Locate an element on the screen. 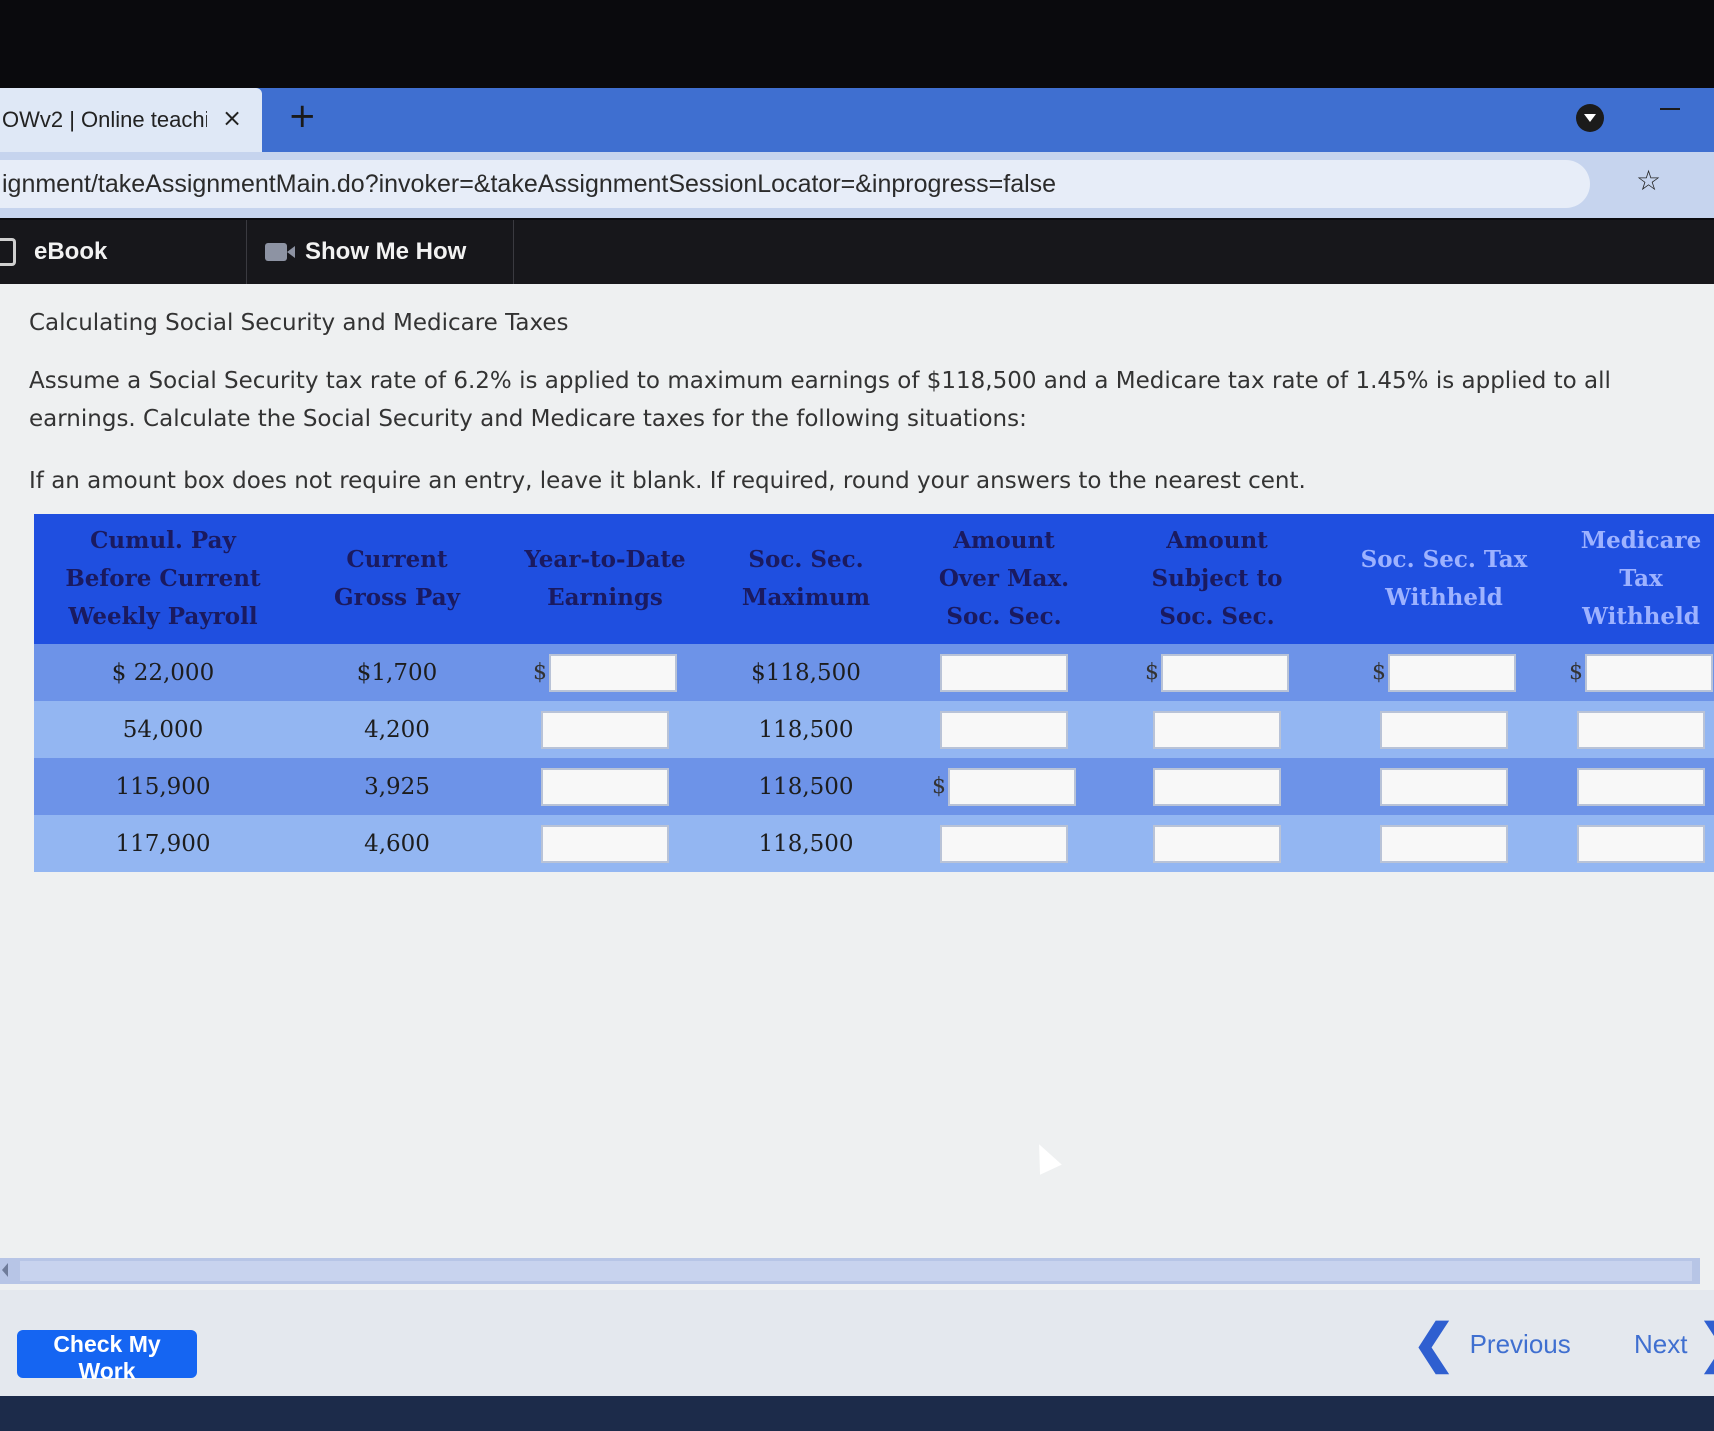 The height and width of the screenshot is (1431, 1714). browser-tab: OWv2 | Online teachin × is located at coordinates (131, 120).